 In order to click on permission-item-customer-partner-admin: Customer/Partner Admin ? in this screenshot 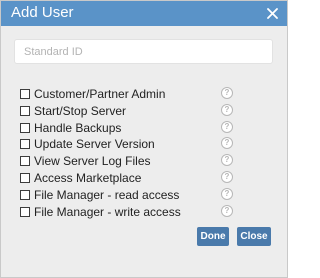, I will do `click(130, 95)`.